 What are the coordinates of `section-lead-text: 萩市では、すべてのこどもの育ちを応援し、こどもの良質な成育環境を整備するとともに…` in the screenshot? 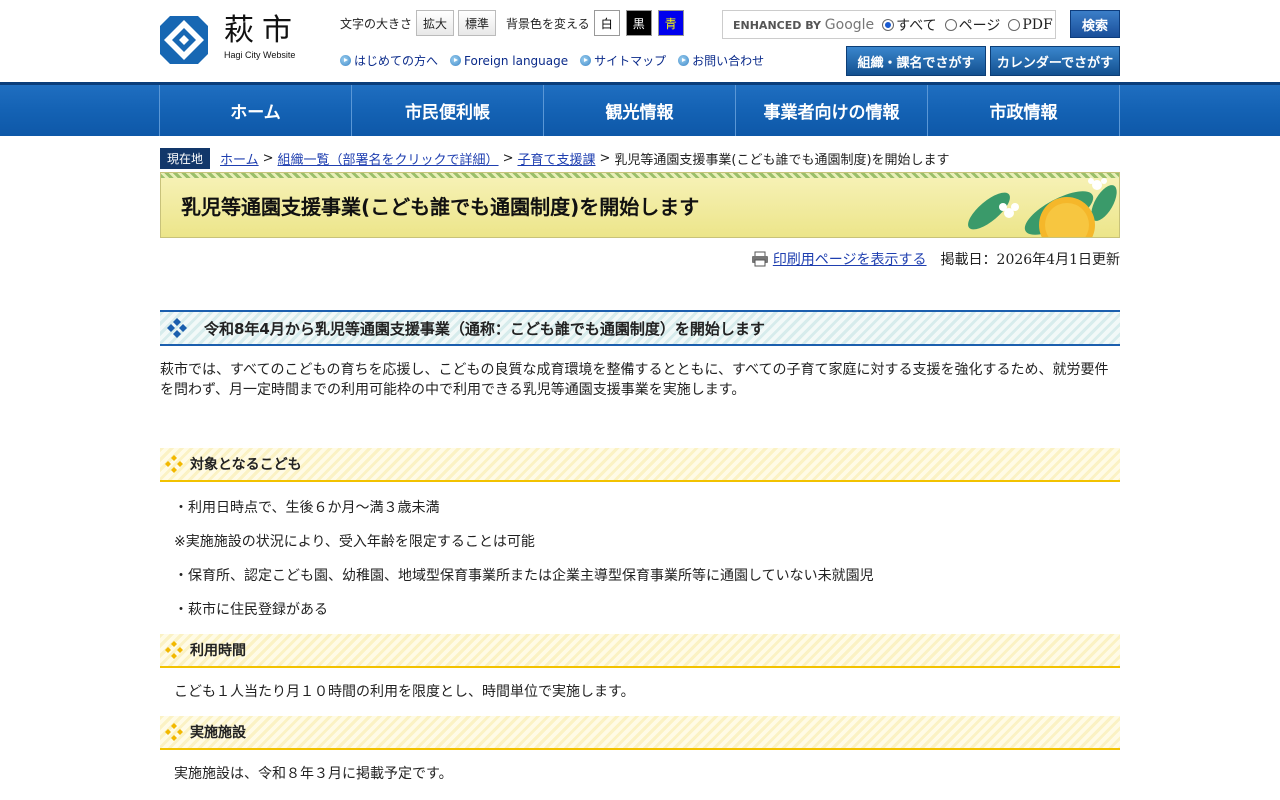 It's located at (634, 380).